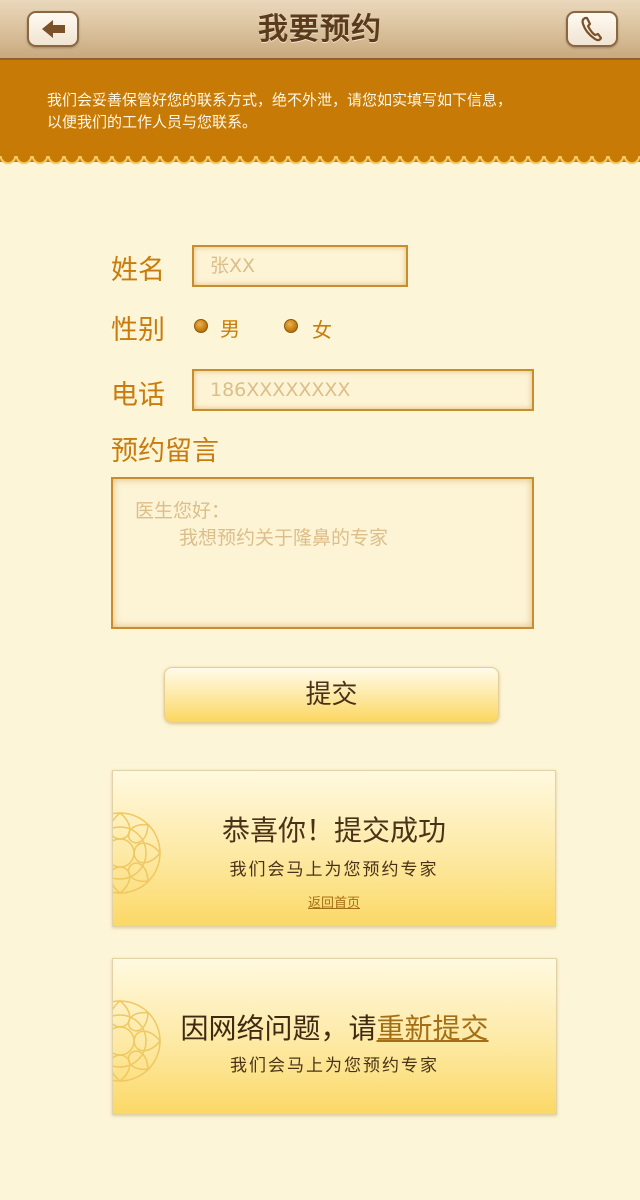  What do you see at coordinates (334, 1066) in the screenshot?
I see `error-subtitle: 我们会马上为您预约专家` at bounding box center [334, 1066].